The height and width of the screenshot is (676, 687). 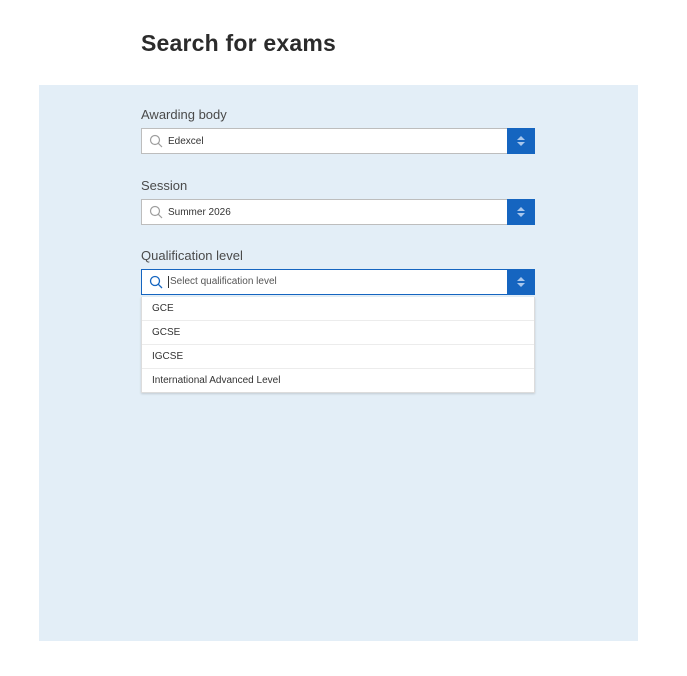 What do you see at coordinates (338, 357) in the screenshot?
I see `dropdown-option-igcse: IGCSE` at bounding box center [338, 357].